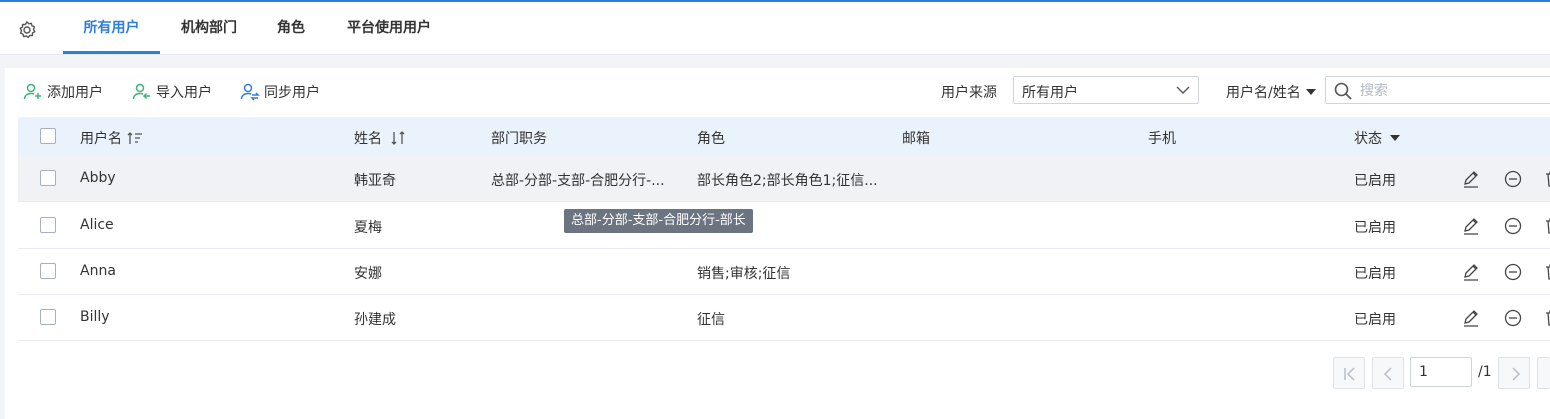 The height and width of the screenshot is (419, 1550). I want to click on first-page-button, so click(1349, 373).